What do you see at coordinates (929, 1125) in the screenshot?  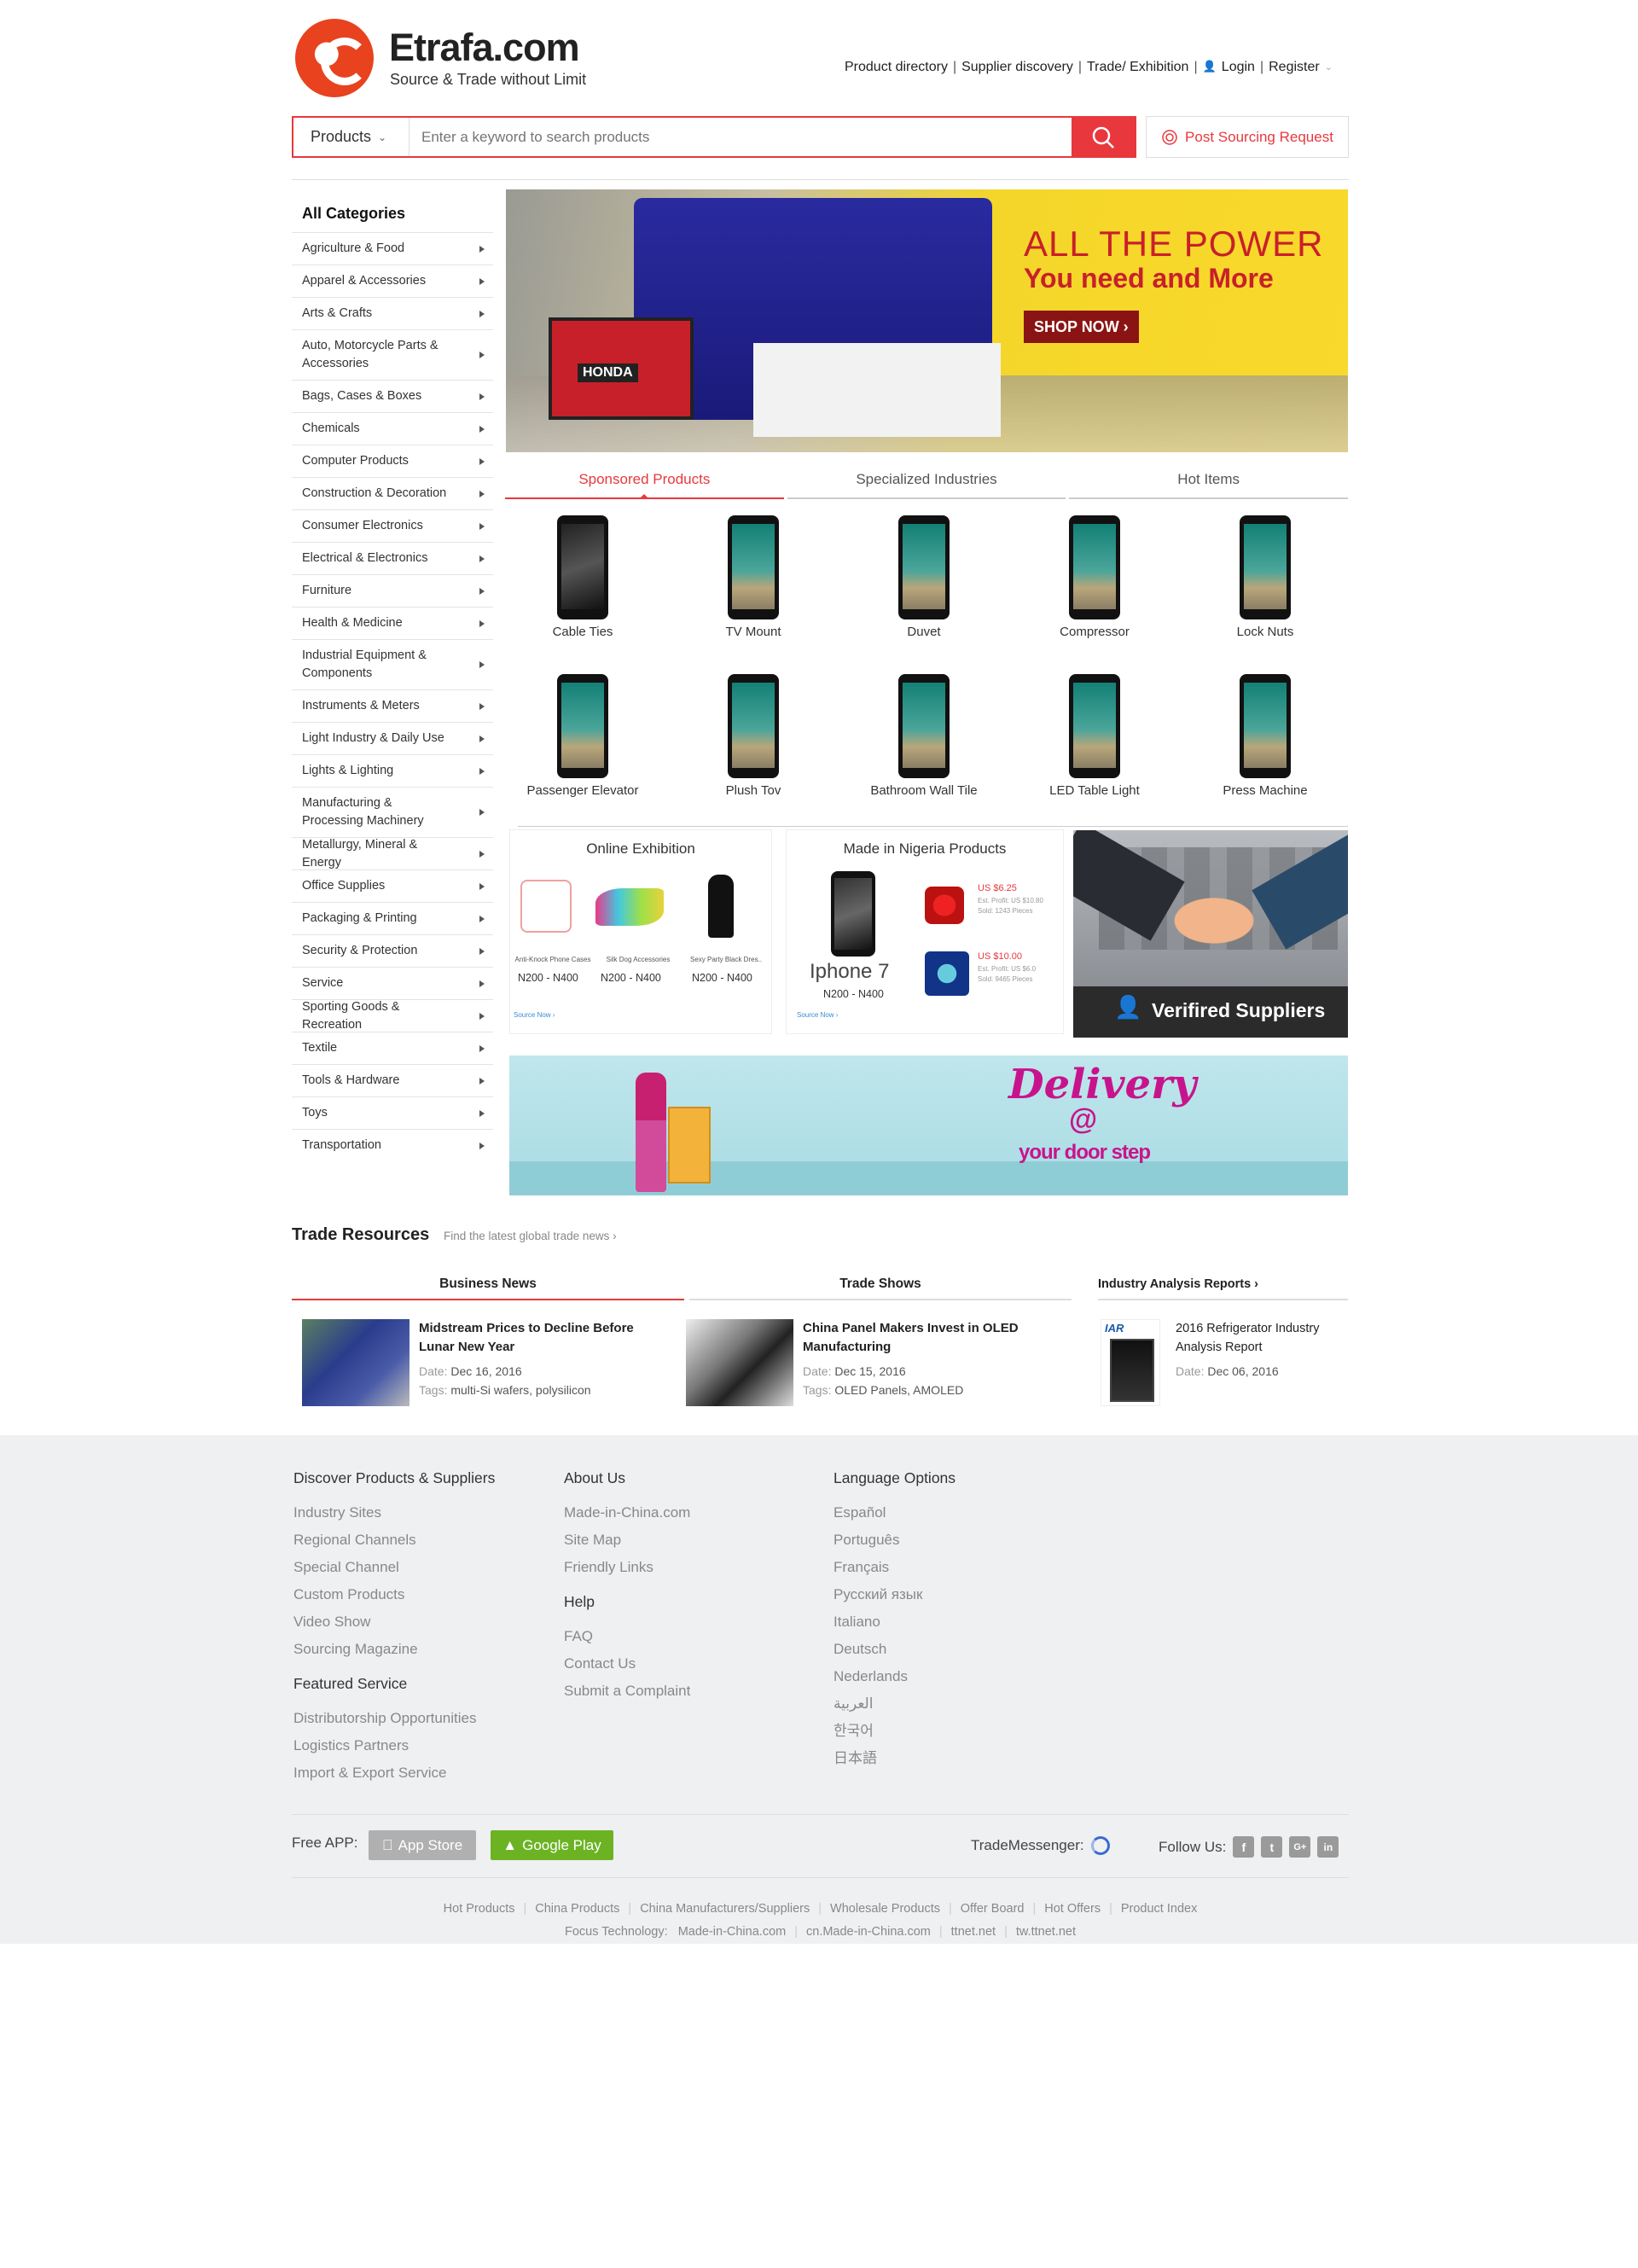 I see `delivery-banner: Delivery @ your door step` at bounding box center [929, 1125].